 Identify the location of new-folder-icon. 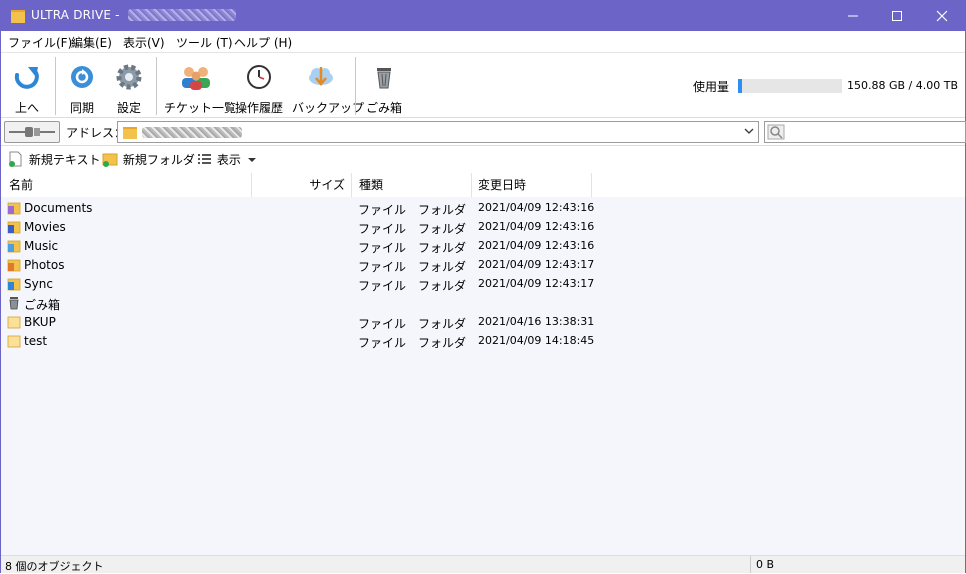
(110, 160).